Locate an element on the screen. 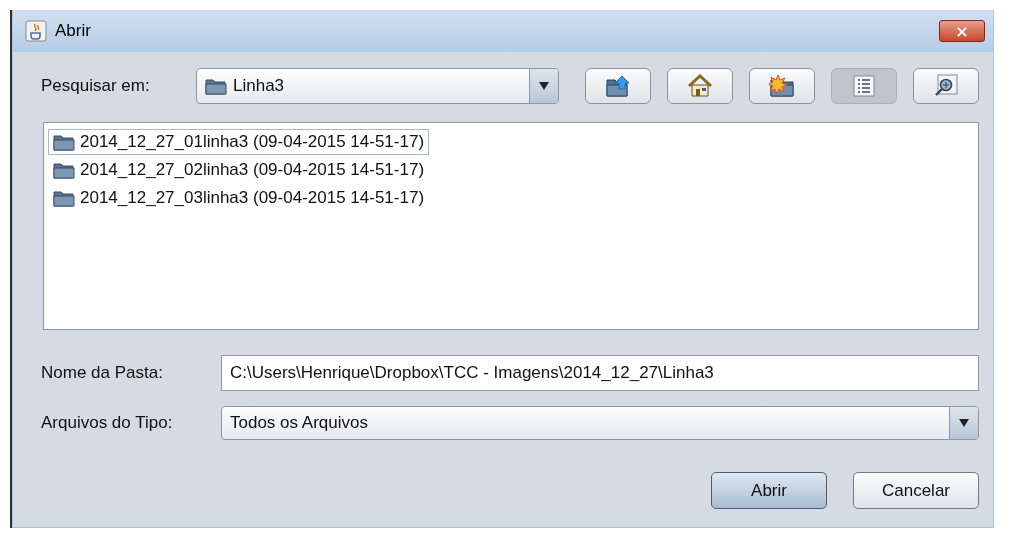  magnifier-icon is located at coordinates (946, 86).